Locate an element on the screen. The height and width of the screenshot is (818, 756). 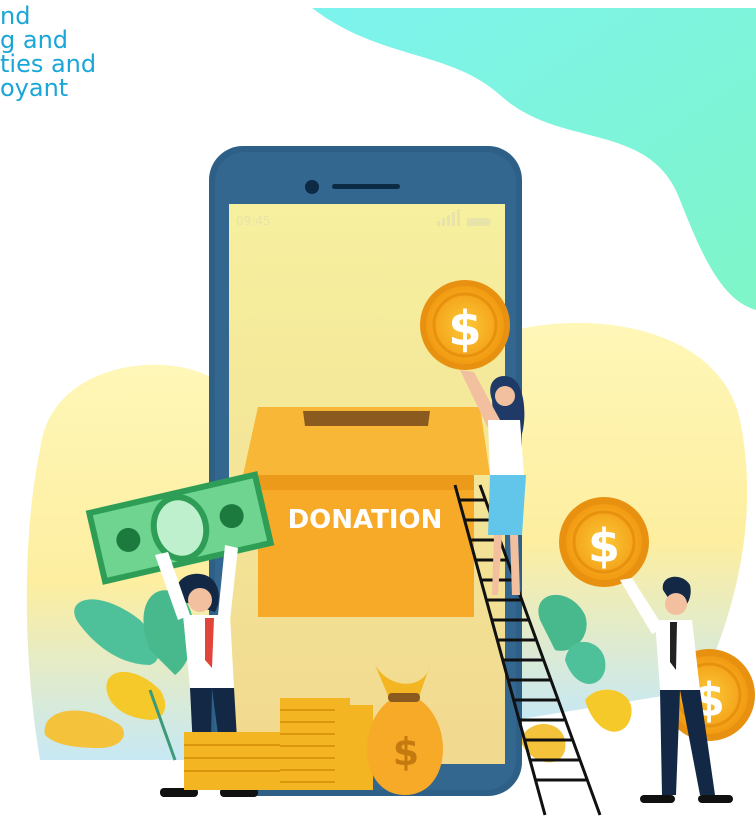
coin-top: $ is located at coordinates (465, 325).